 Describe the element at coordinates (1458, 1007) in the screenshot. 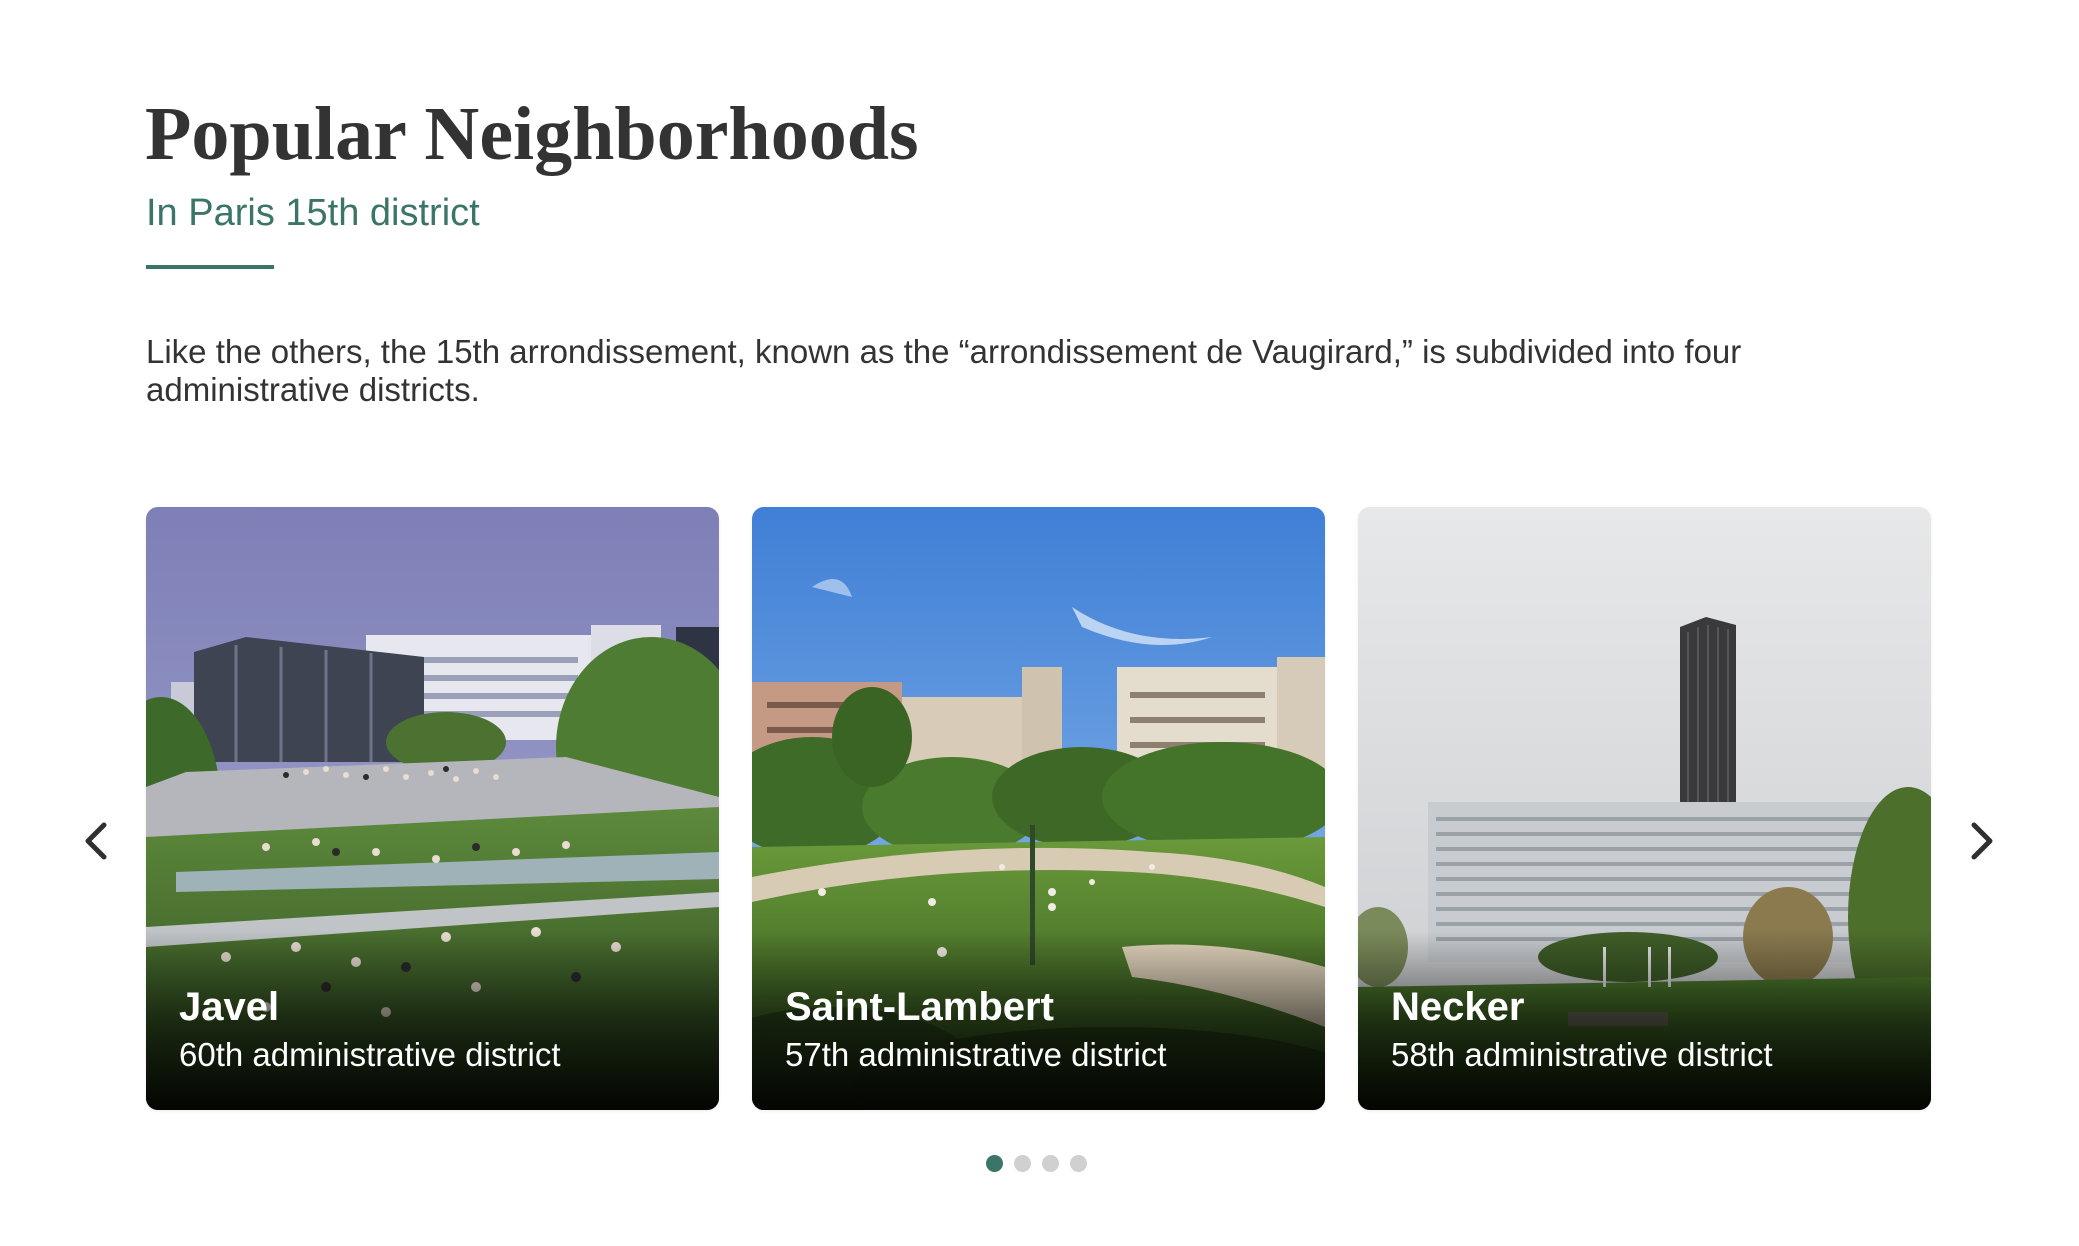

I see `card-title: Necker` at that location.